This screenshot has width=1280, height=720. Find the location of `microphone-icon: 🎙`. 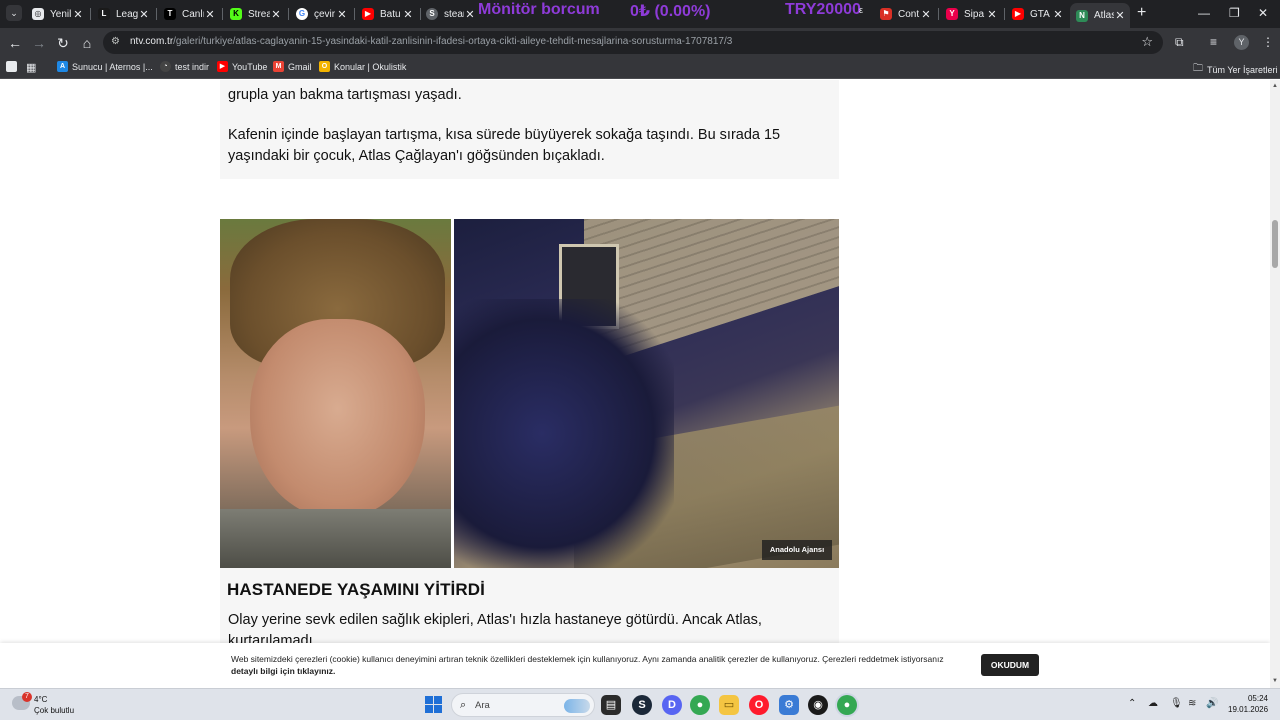

microphone-icon: 🎙 is located at coordinates (1176, 703).